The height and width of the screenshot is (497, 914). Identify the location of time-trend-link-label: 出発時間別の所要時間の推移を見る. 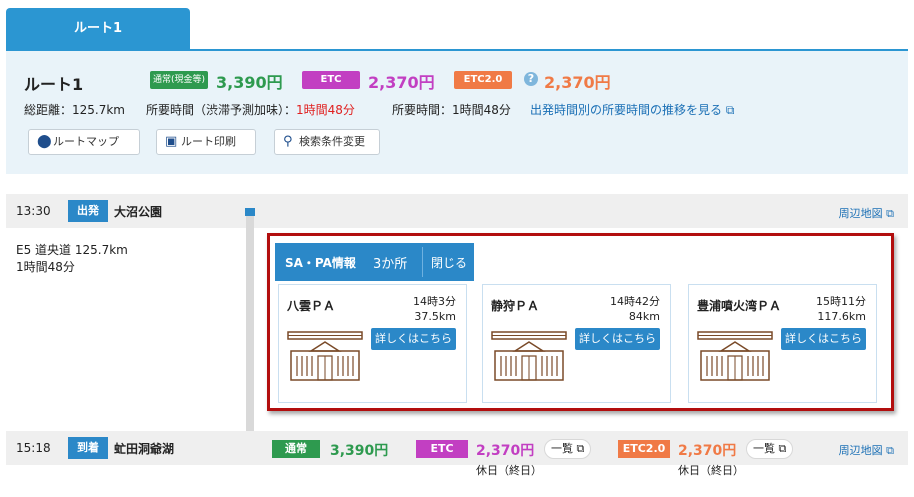
(626, 110).